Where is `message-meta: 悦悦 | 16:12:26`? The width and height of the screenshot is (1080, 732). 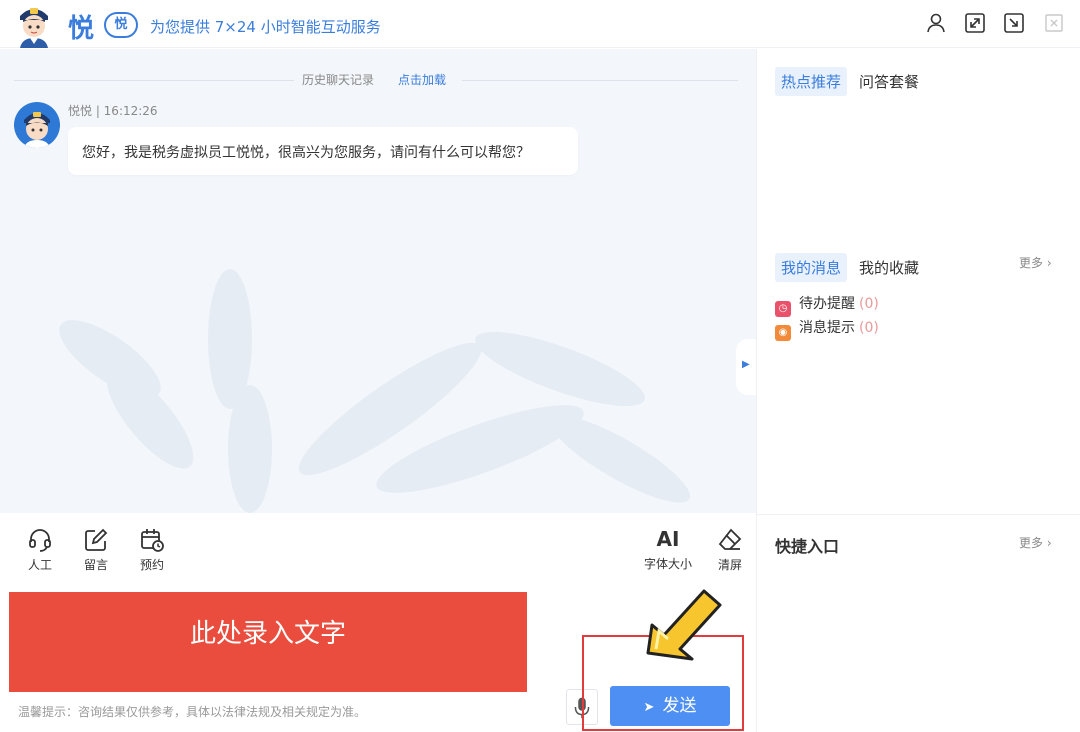 message-meta: 悦悦 | 16:12:26 is located at coordinates (113, 111).